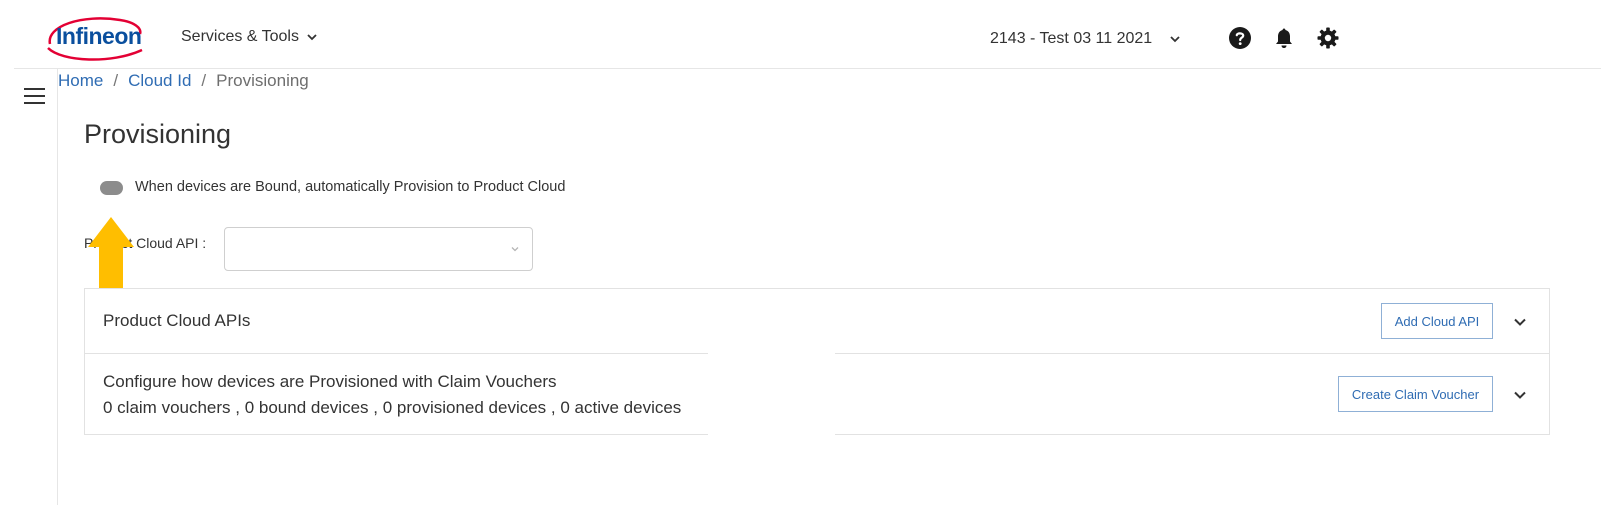  What do you see at coordinates (99, 36) in the screenshot?
I see `logo-text: Infineon` at bounding box center [99, 36].